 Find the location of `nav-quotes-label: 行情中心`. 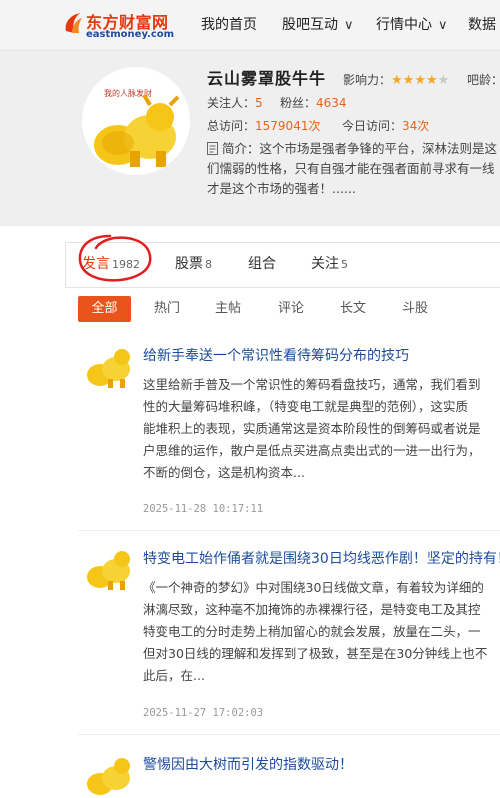

nav-quotes-label: 行情中心 is located at coordinates (404, 25).